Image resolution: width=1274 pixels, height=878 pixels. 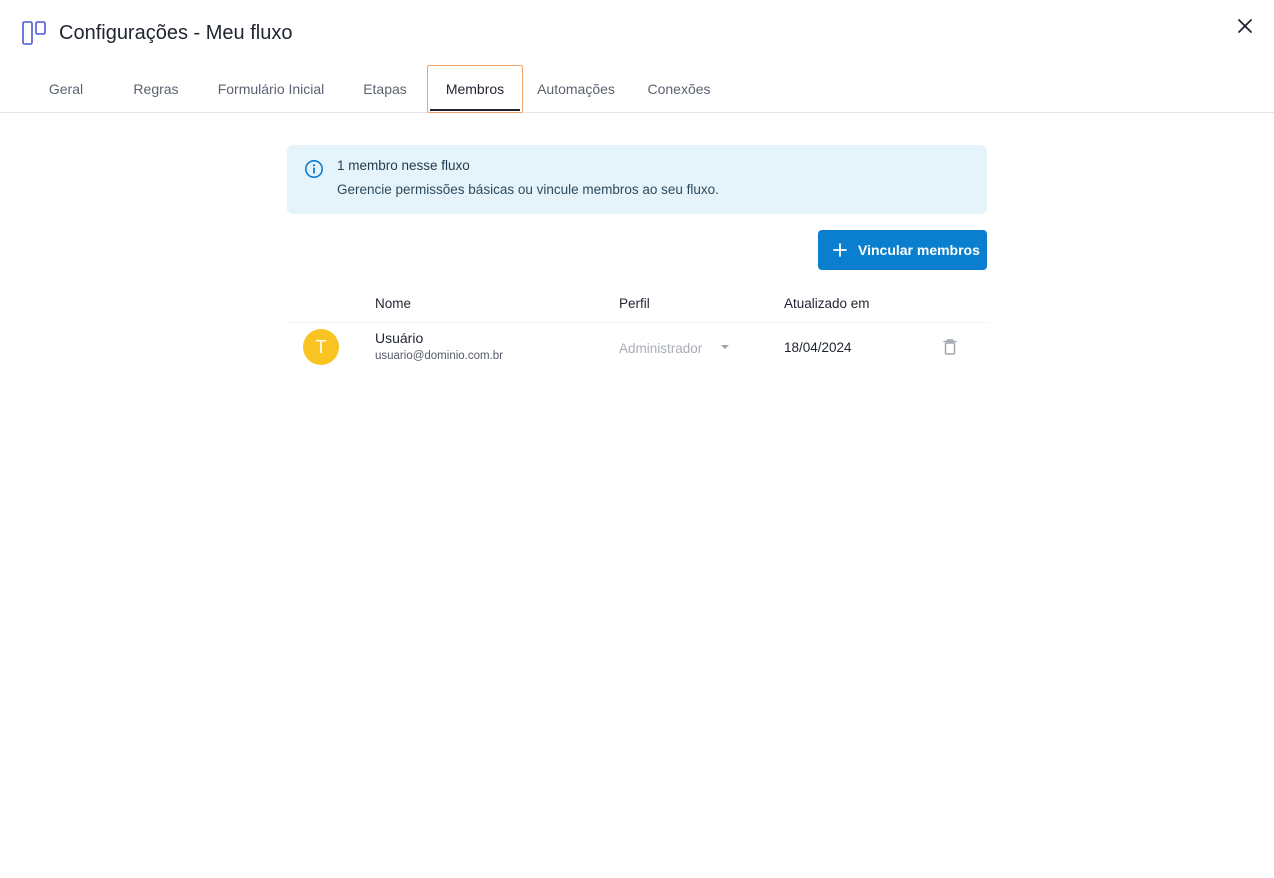 What do you see at coordinates (637, 33) in the screenshot?
I see `modal-header: Configurações - Meu fluxo` at bounding box center [637, 33].